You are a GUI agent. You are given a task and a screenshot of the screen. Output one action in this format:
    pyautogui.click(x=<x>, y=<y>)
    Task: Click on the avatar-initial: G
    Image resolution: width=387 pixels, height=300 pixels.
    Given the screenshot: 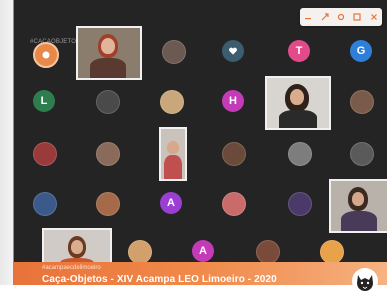 What is the action you would take?
    pyautogui.click(x=361, y=51)
    